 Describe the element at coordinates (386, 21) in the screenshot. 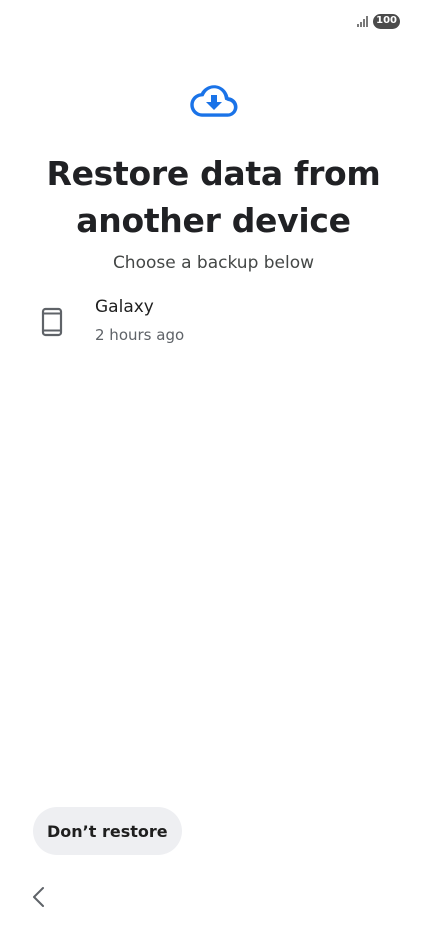

I see `battery-indicator: 100` at that location.